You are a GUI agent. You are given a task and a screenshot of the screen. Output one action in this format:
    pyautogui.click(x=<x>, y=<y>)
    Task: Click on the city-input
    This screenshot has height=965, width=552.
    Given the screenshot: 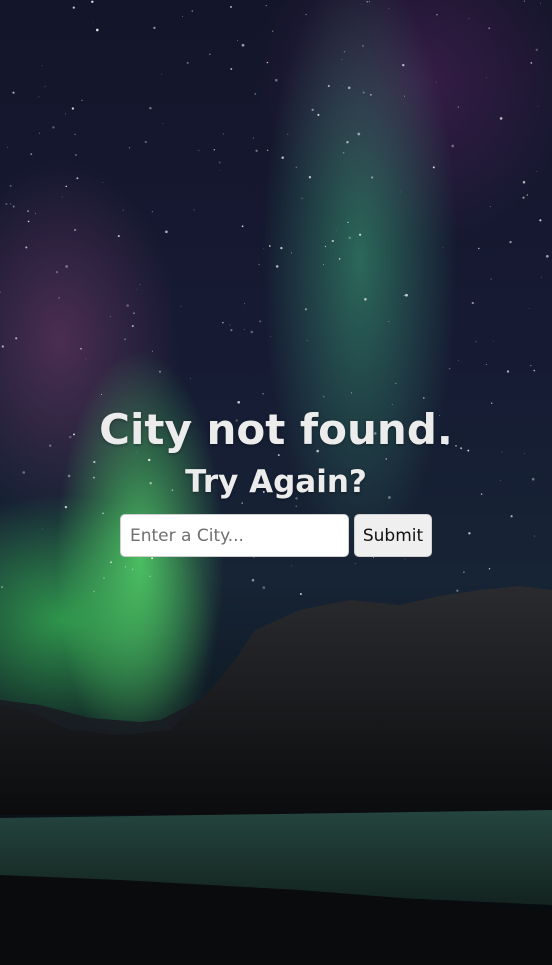 What is the action you would take?
    pyautogui.click(x=234, y=535)
    